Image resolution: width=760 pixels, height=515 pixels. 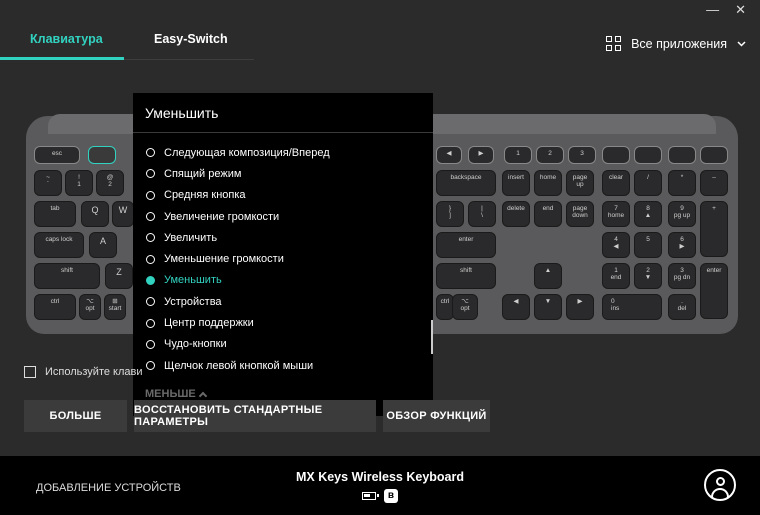 What do you see at coordinates (648, 245) in the screenshot?
I see `key-numpad-5: 5` at bounding box center [648, 245].